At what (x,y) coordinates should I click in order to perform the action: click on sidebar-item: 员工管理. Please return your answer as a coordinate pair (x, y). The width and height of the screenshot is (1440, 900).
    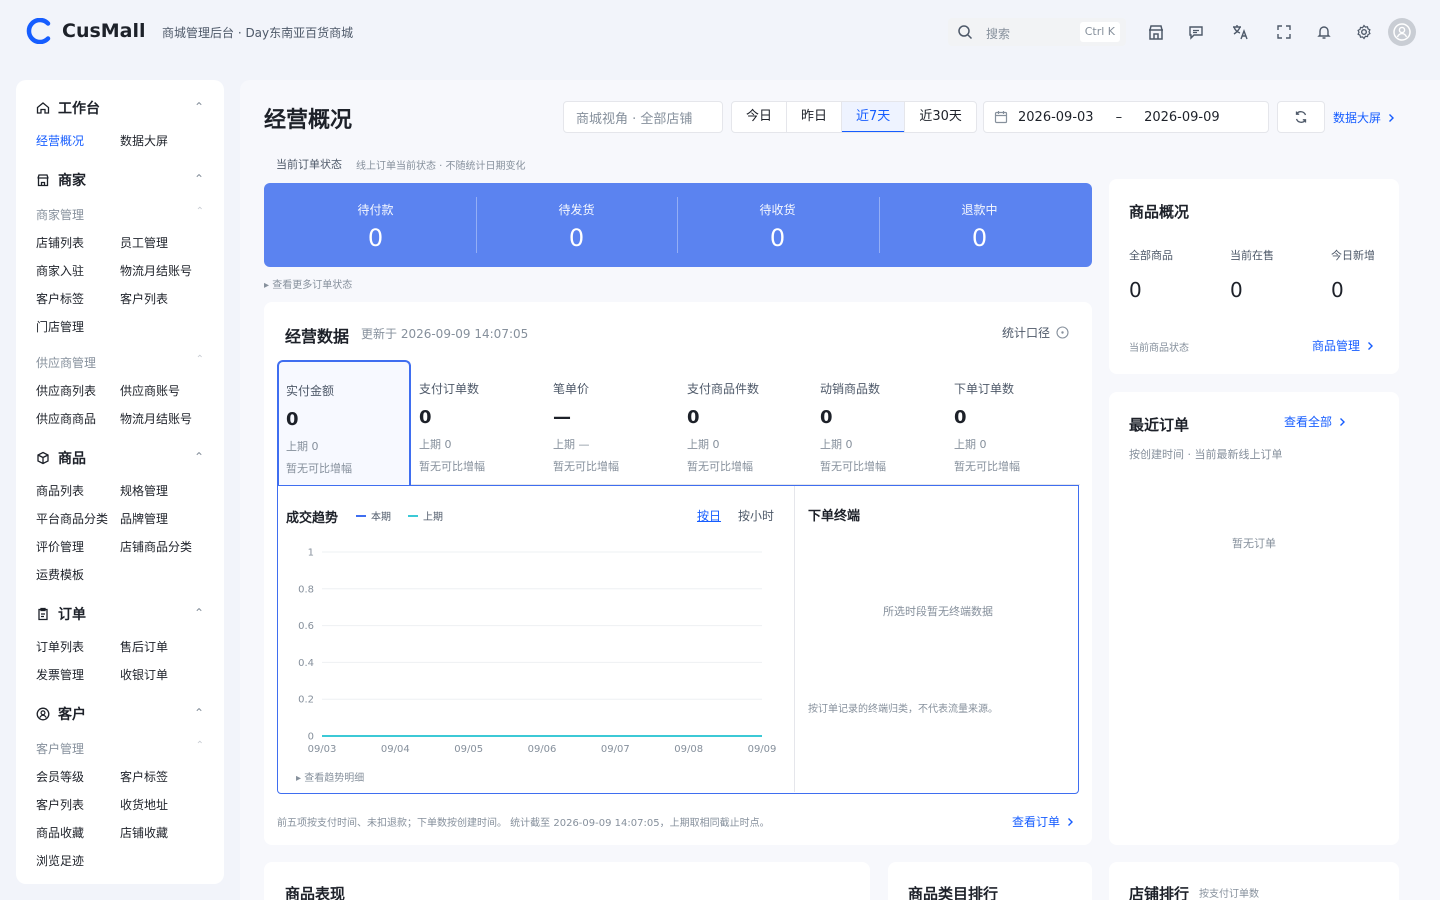
    Looking at the image, I should click on (144, 242).